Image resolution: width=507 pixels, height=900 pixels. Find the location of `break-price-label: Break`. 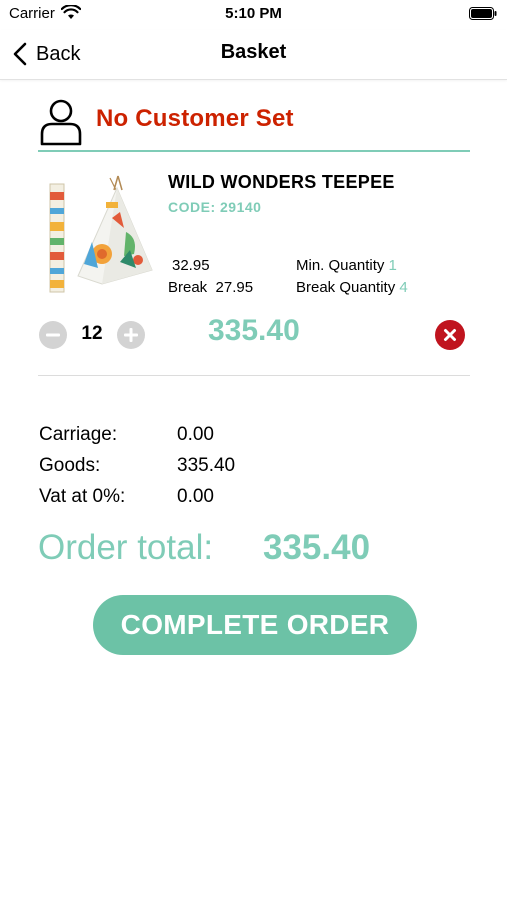

break-price-label: Break is located at coordinates (188, 287).